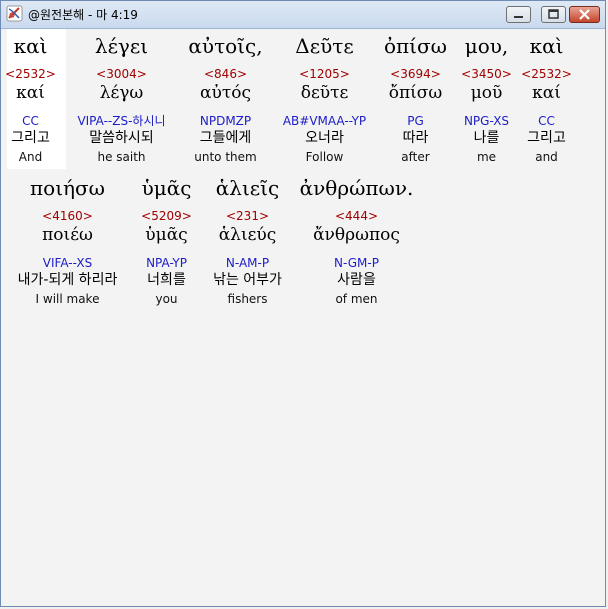 The image size is (608, 609). What do you see at coordinates (67, 263) in the screenshot?
I see `parsing-code: VIFA--XS` at bounding box center [67, 263].